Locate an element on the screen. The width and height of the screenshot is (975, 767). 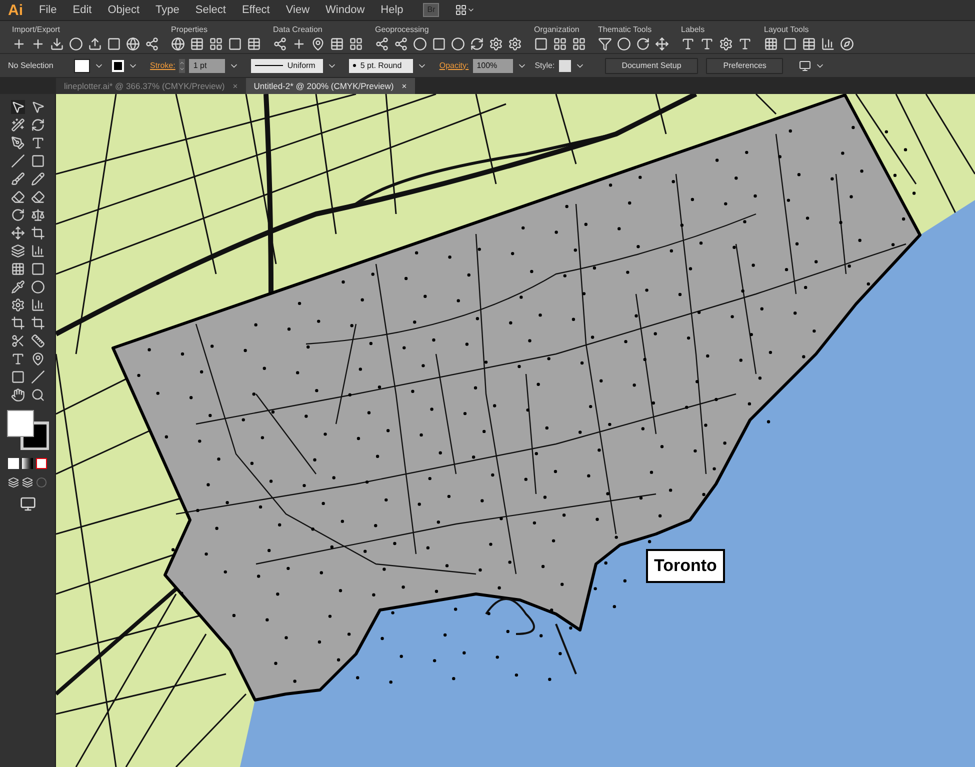
menu-item: Edit is located at coordinates (82, 10).